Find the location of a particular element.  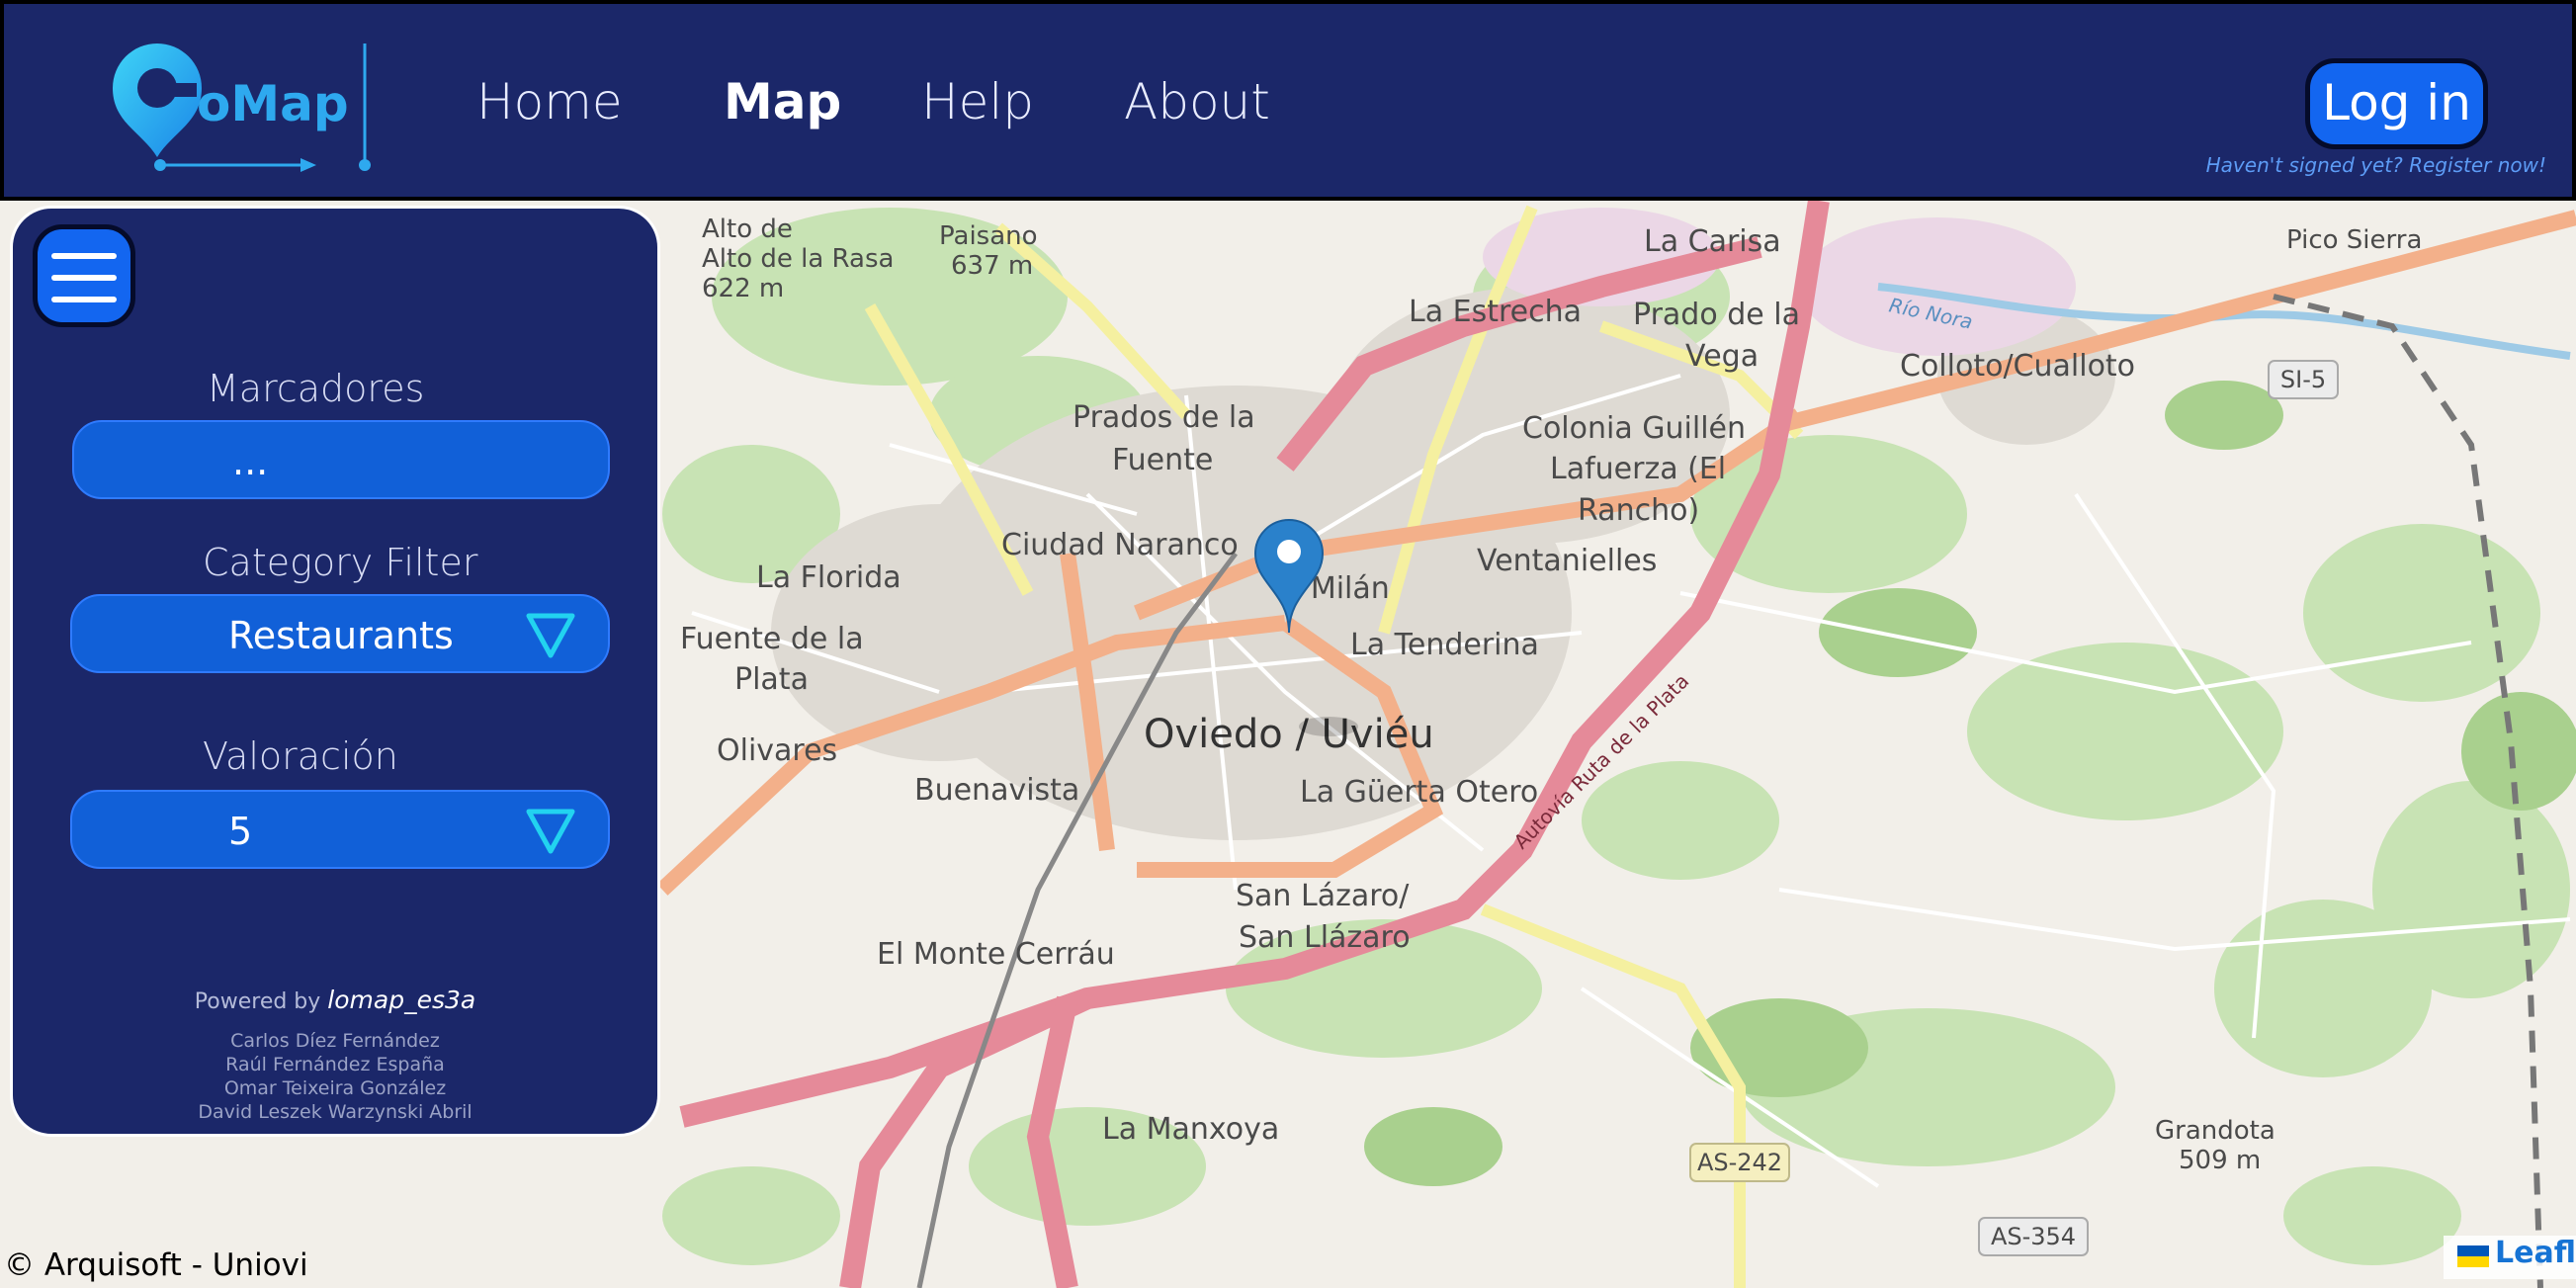

svg-text: Alto de is located at coordinates (747, 229).